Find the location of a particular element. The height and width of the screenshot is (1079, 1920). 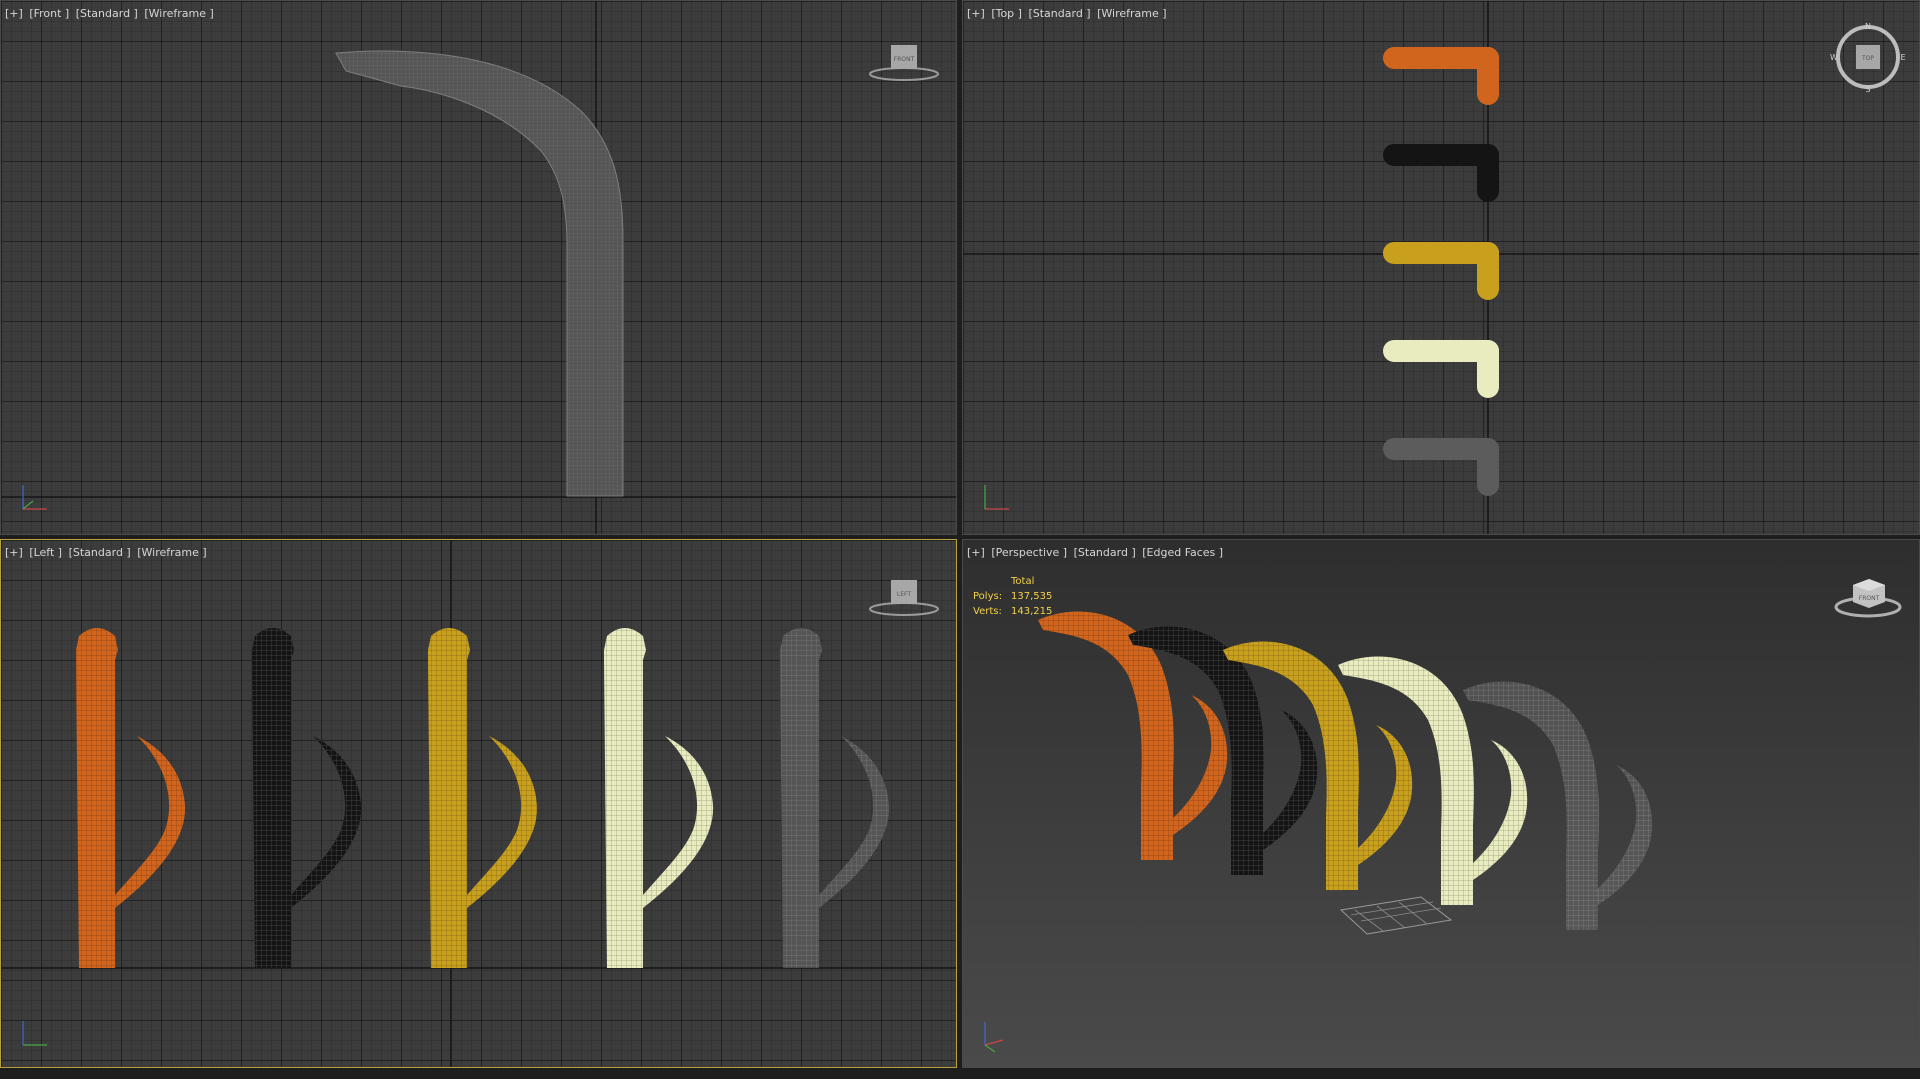

compass-west: W is located at coordinates (1834, 57).